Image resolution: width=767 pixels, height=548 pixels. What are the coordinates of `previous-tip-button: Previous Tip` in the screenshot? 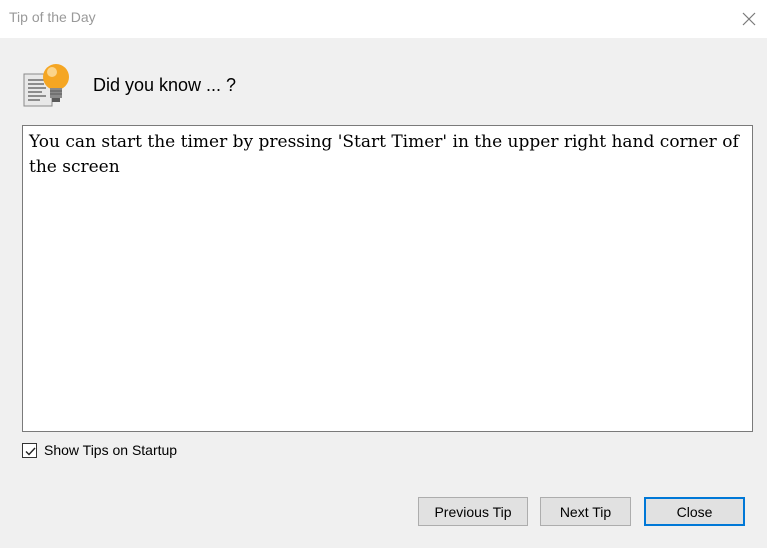 It's located at (473, 511).